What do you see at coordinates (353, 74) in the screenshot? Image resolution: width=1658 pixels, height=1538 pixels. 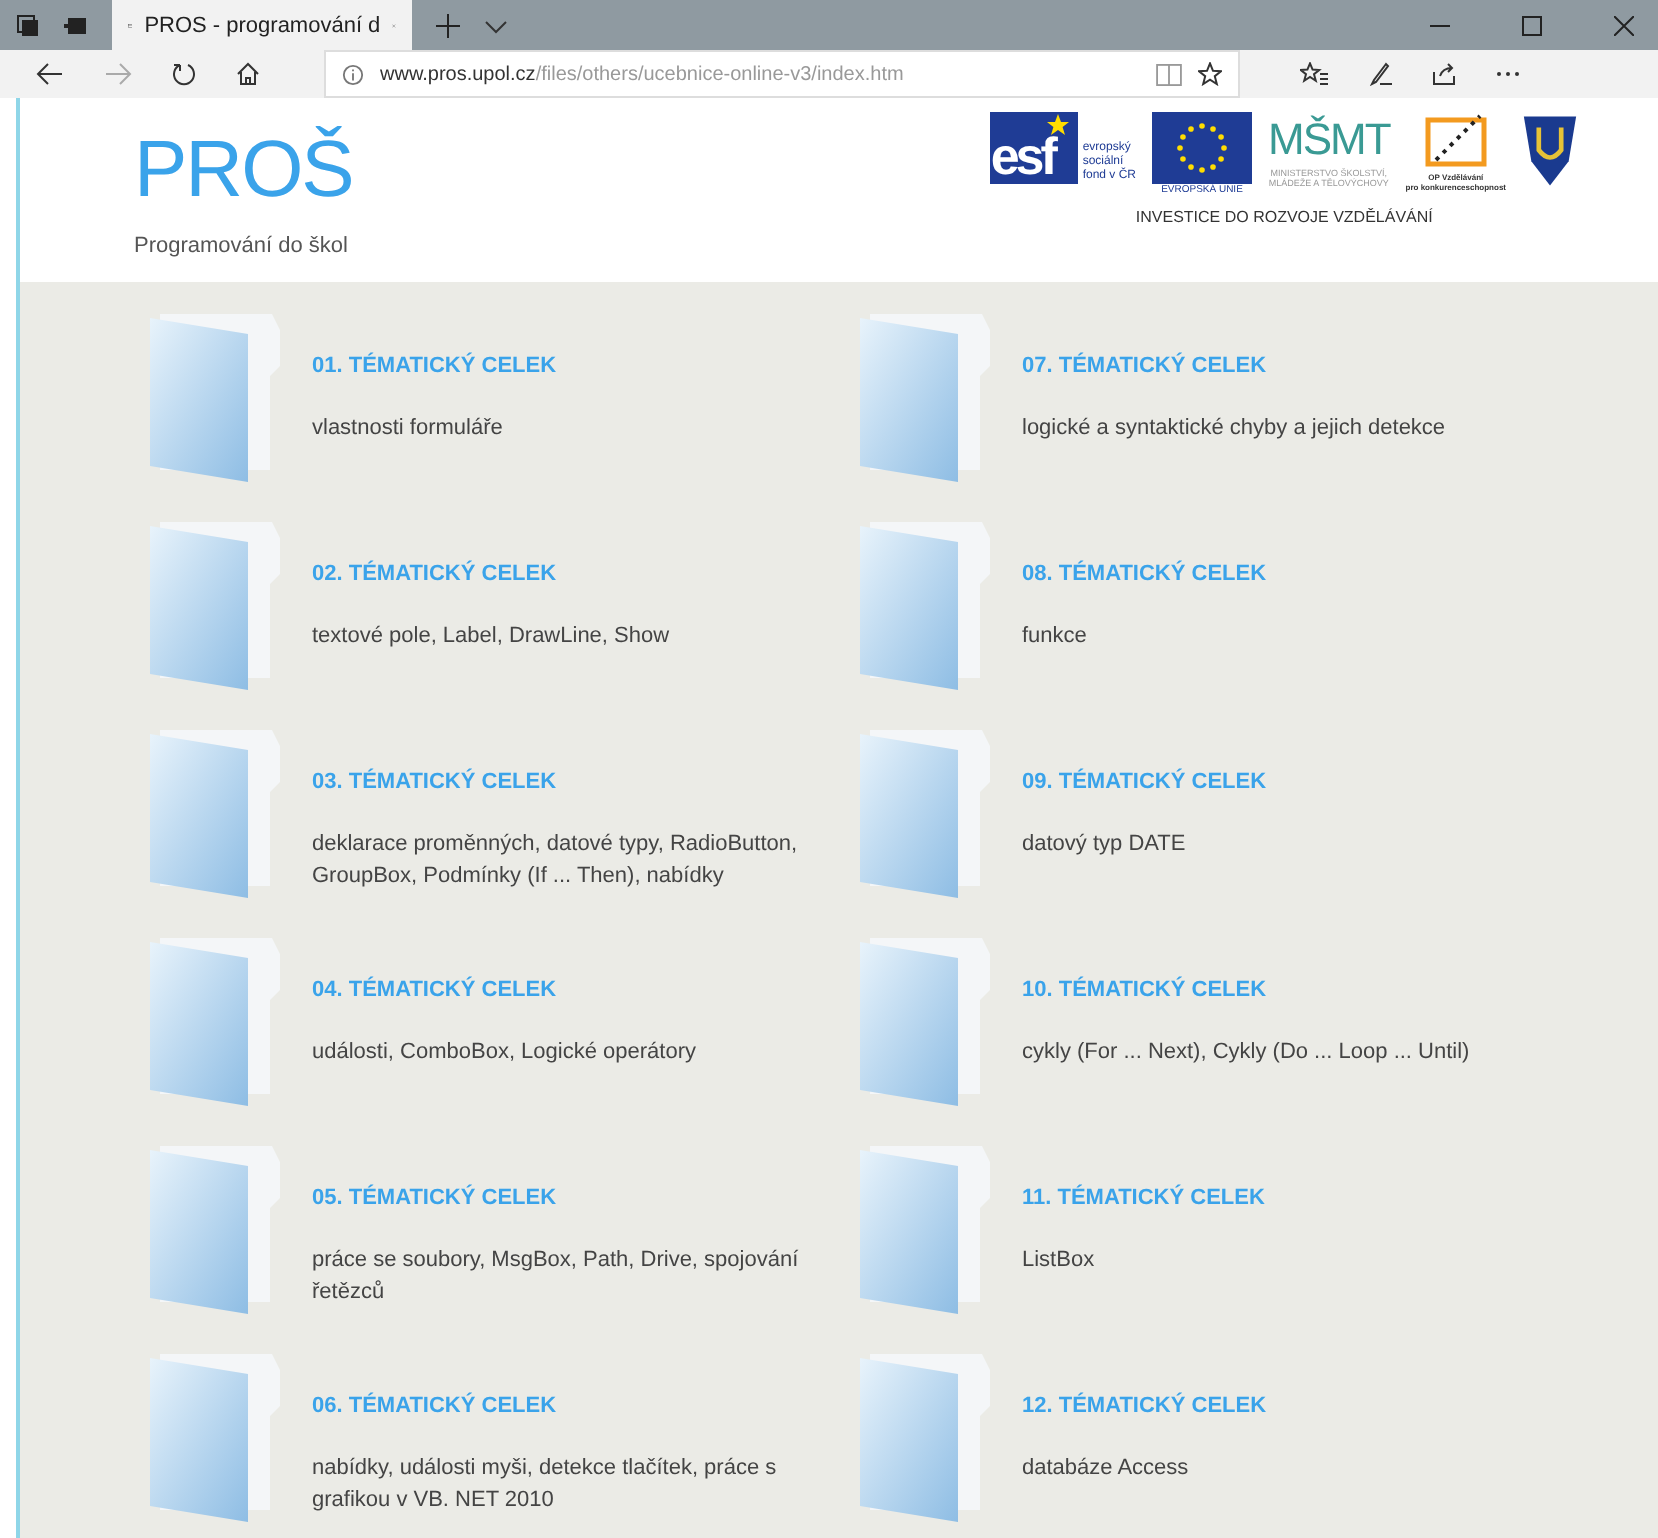 I see `info-icon` at bounding box center [353, 74].